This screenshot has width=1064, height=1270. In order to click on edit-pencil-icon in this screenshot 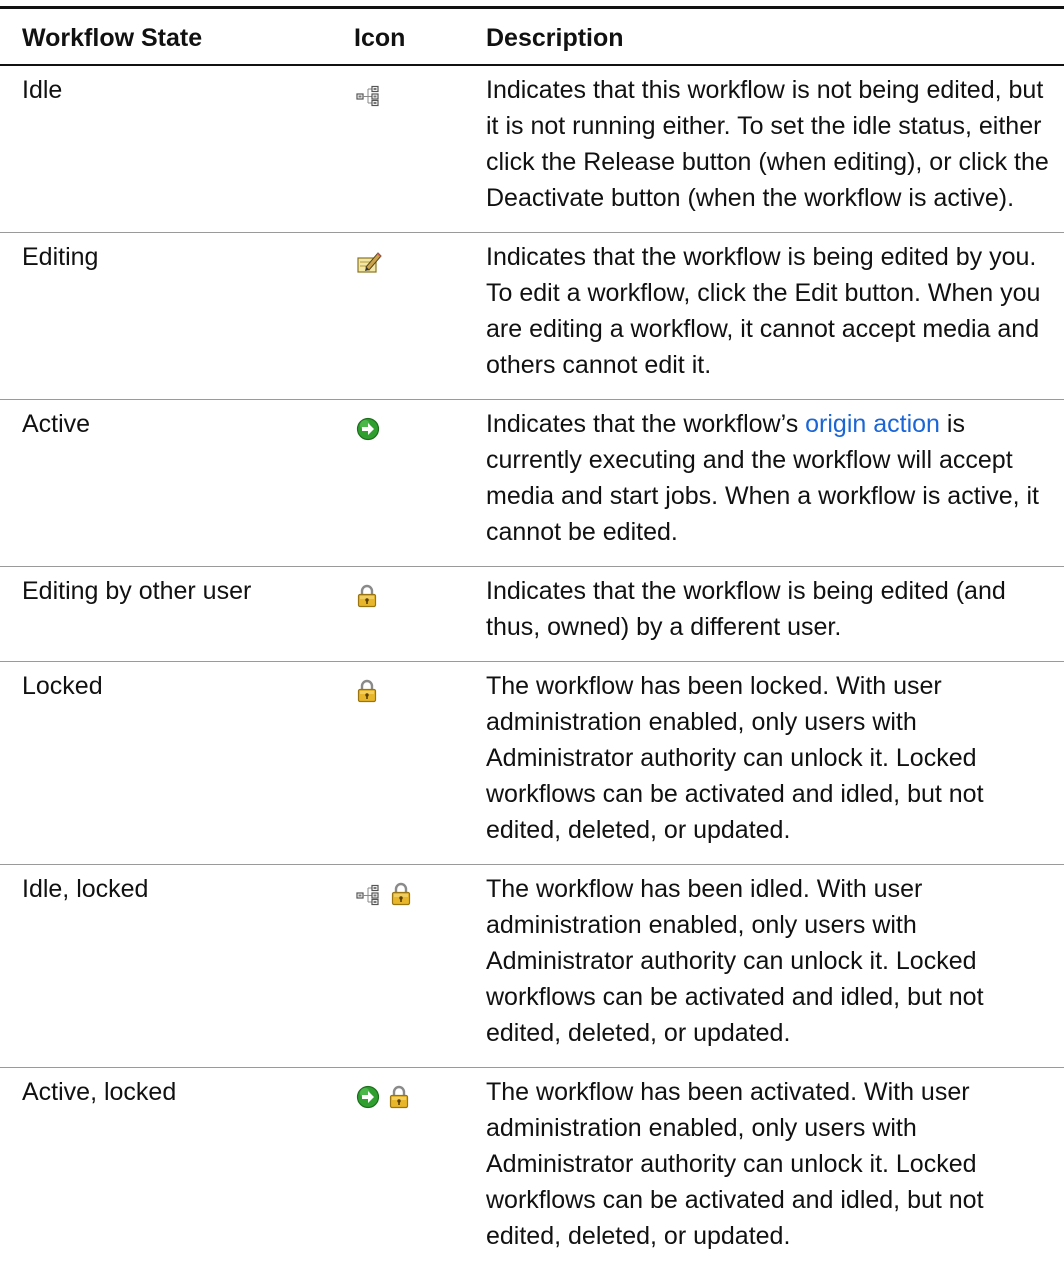, I will do `click(369, 266)`.